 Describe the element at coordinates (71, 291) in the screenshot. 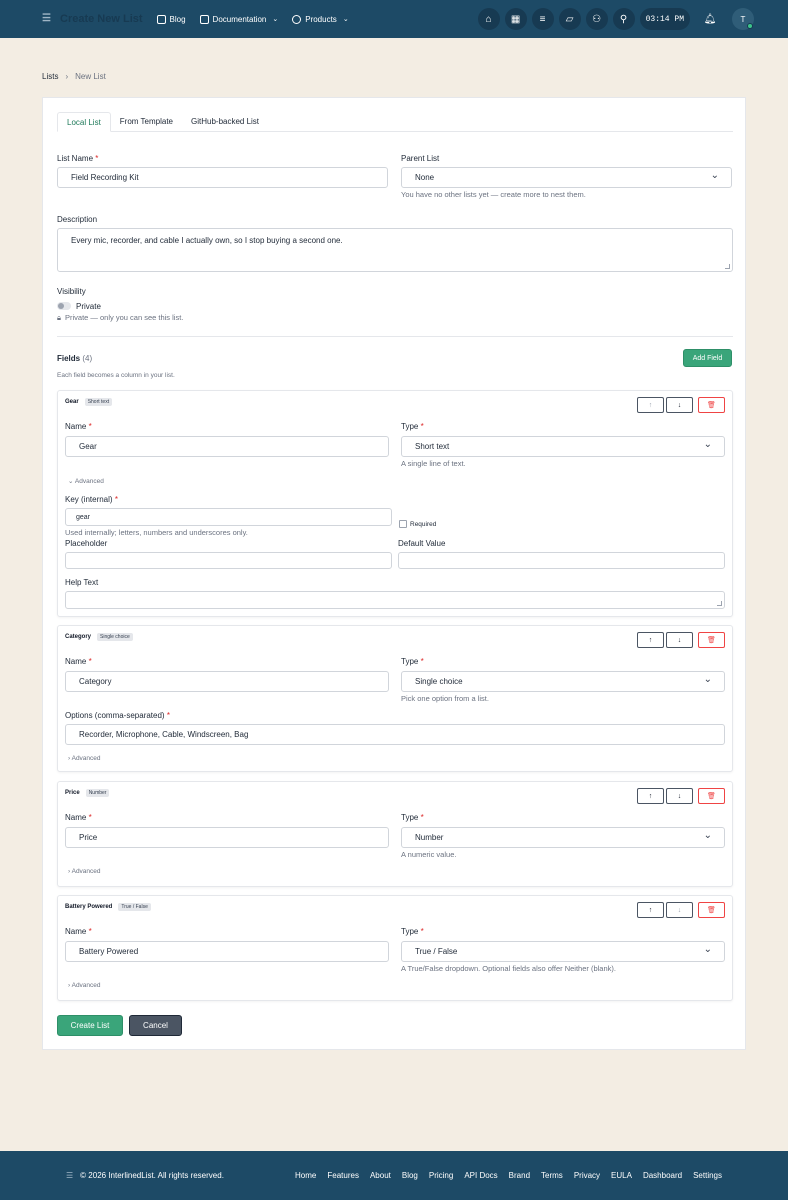

I see `visibility-label: Visibility` at that location.